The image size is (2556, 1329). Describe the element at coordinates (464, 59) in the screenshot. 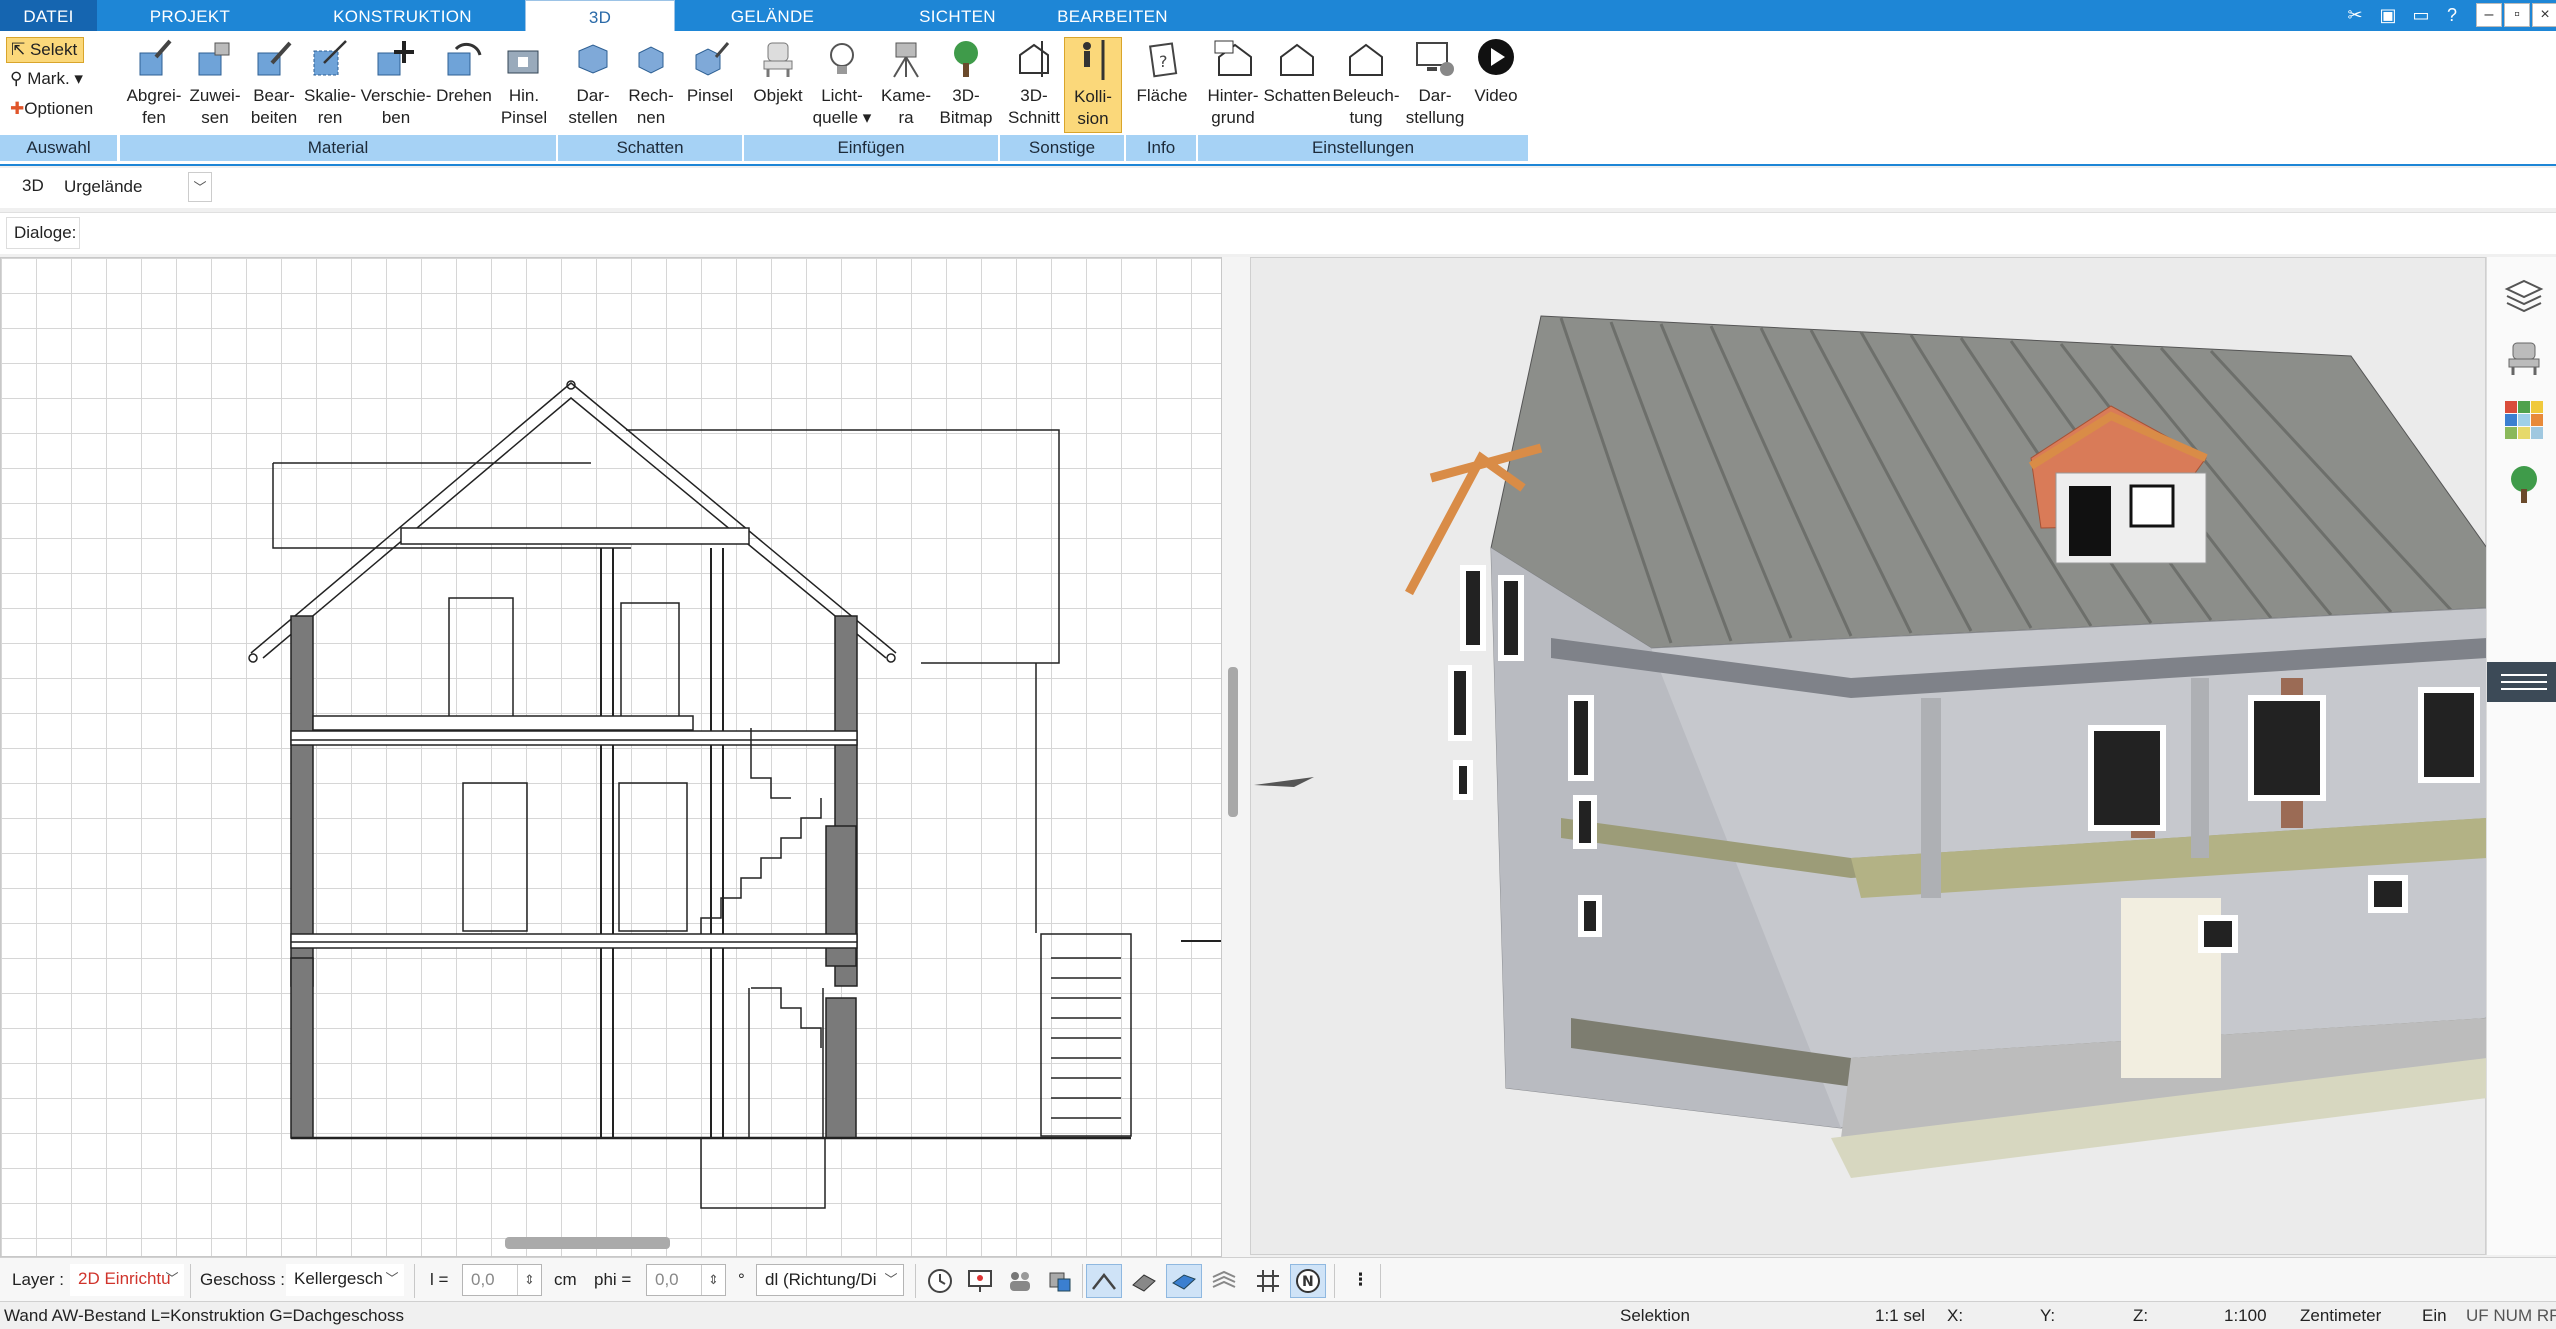

I see `rotate-icon` at that location.